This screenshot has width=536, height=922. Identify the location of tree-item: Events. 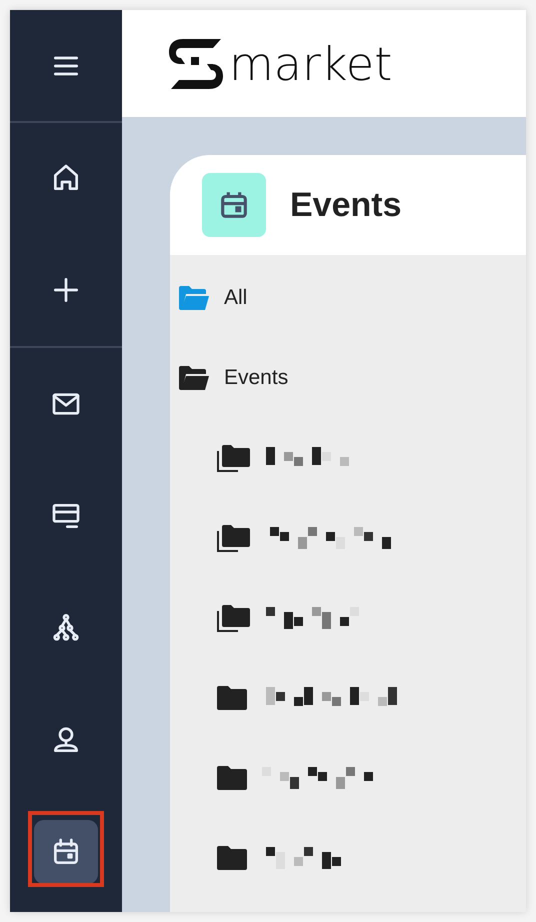
(348, 378).